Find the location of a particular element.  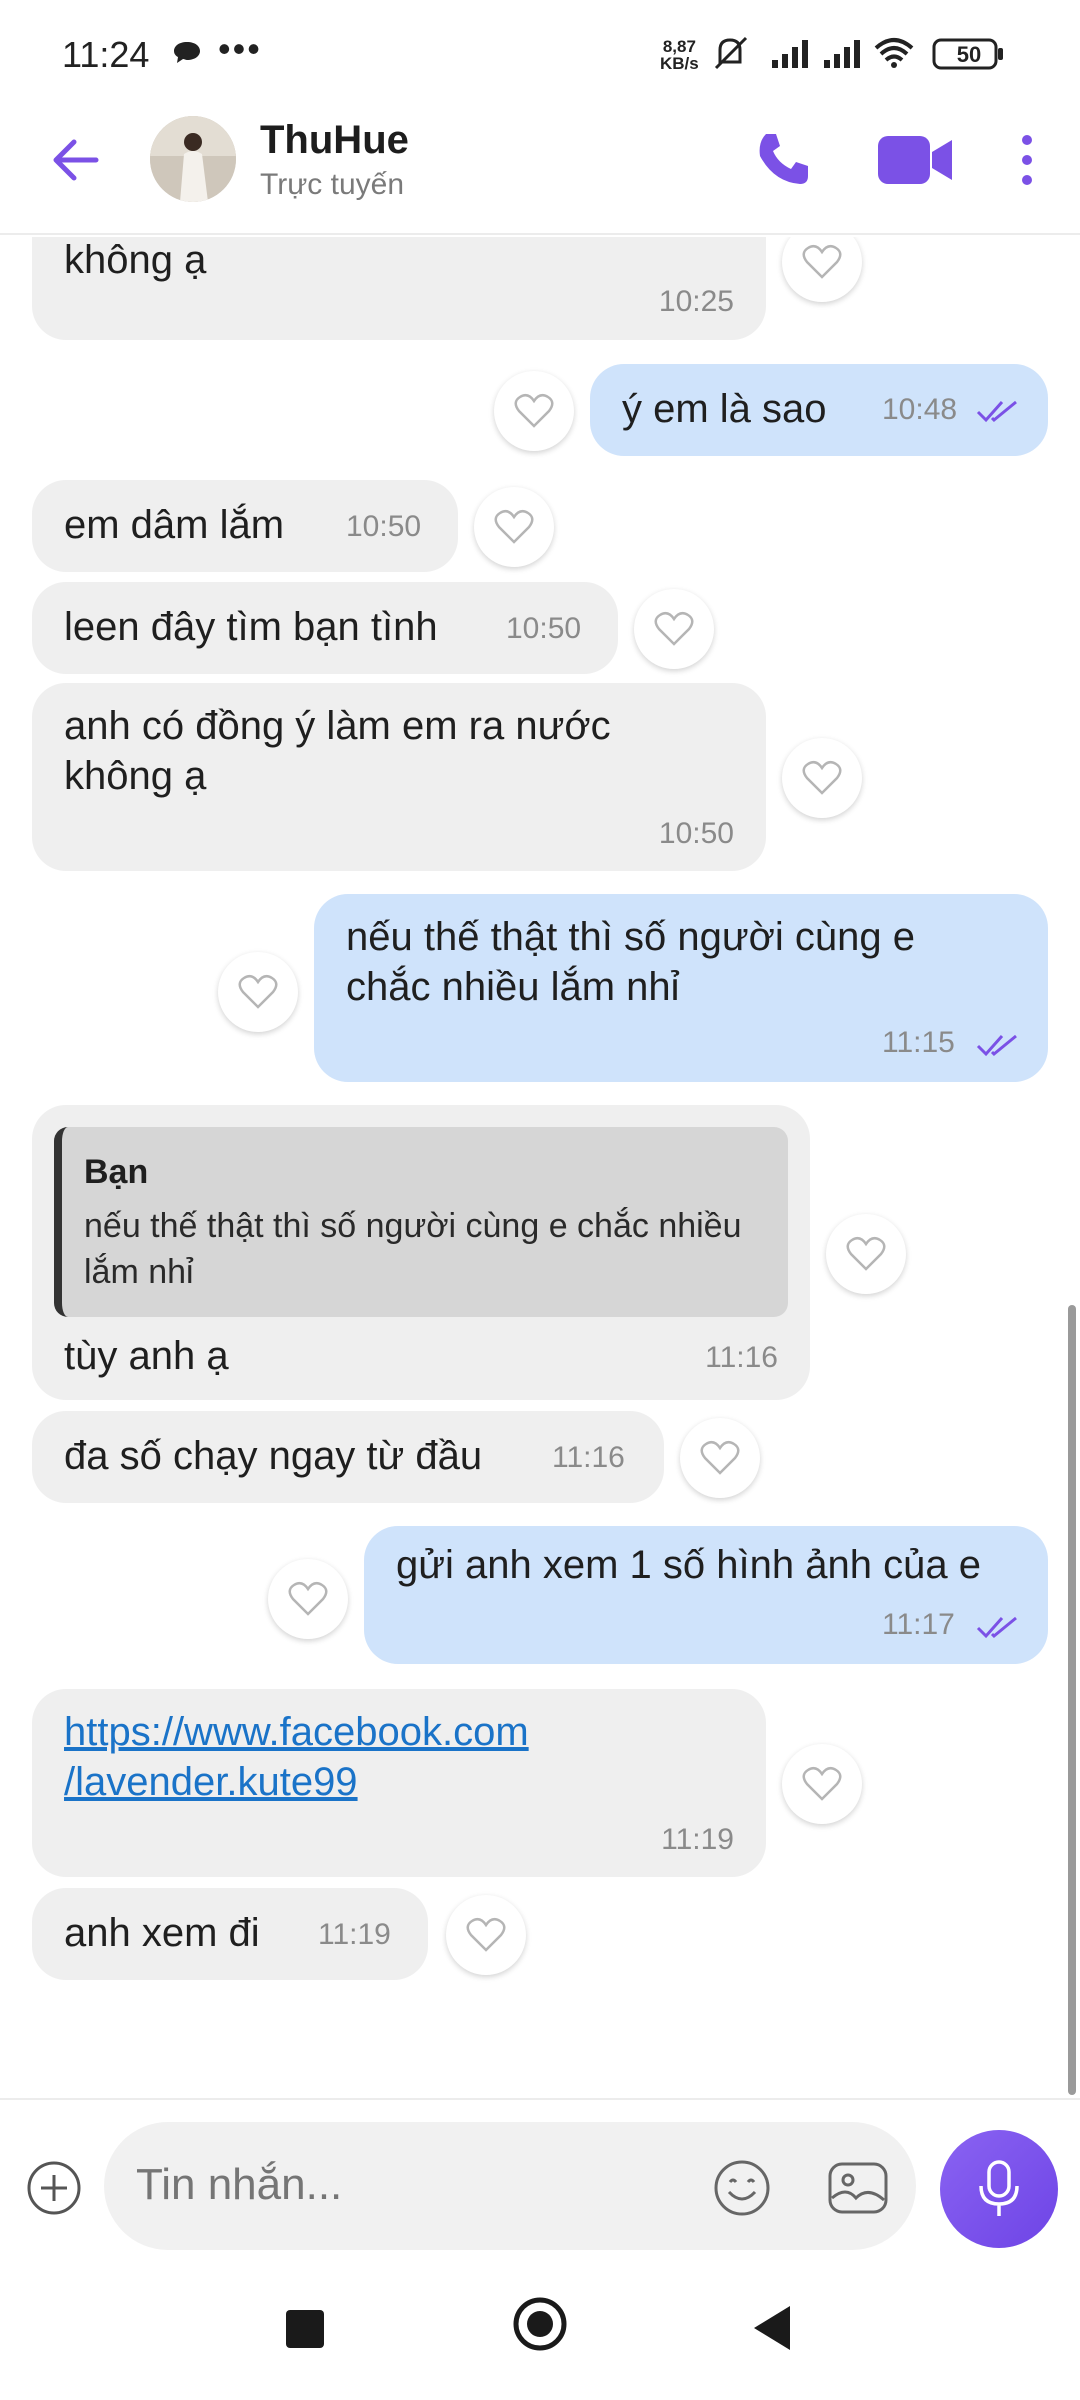

mute-icon is located at coordinates (731, 53).